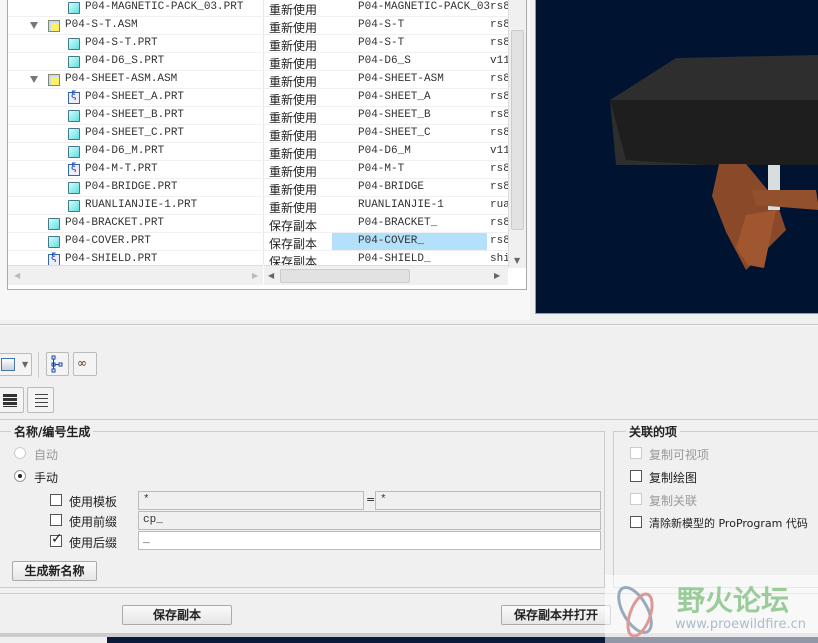  I want to click on new-name-cell: P04-SHEET_A, so click(394, 97).